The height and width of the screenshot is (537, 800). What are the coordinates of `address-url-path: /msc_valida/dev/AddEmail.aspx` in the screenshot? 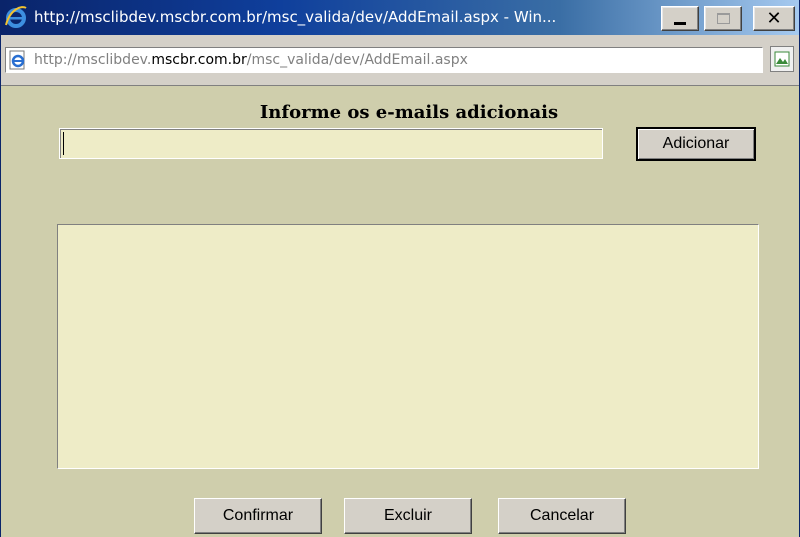 It's located at (357, 60).